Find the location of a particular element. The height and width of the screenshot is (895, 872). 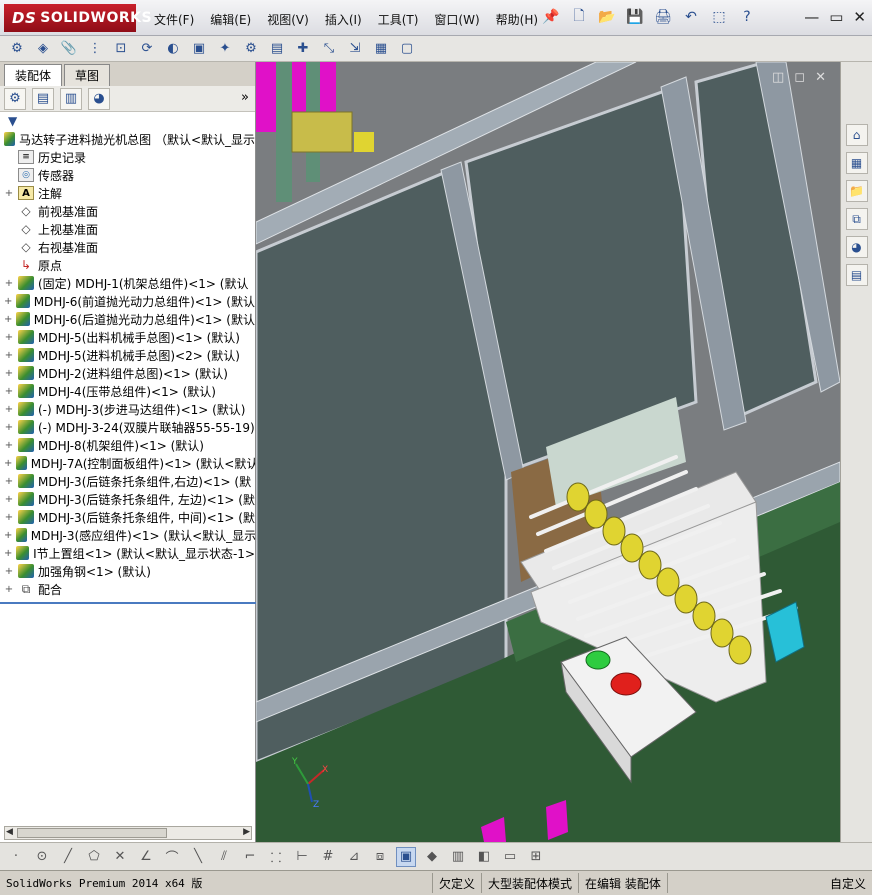

pin-icon: 📌 is located at coordinates (551, 17).